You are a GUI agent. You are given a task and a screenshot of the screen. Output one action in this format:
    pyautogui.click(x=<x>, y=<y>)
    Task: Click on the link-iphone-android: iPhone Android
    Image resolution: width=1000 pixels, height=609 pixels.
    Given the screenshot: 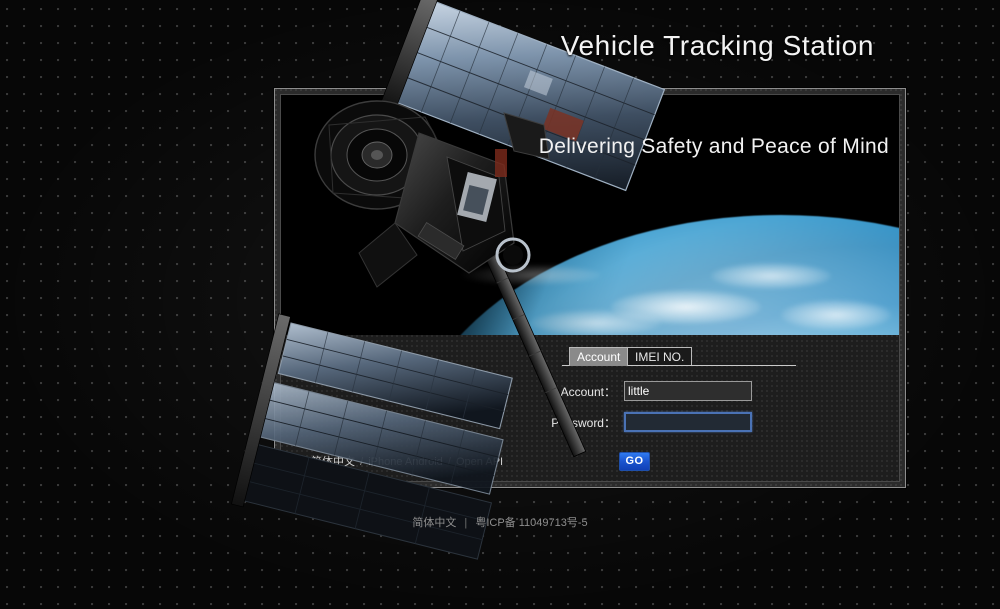 What is the action you would take?
    pyautogui.click(x=405, y=462)
    